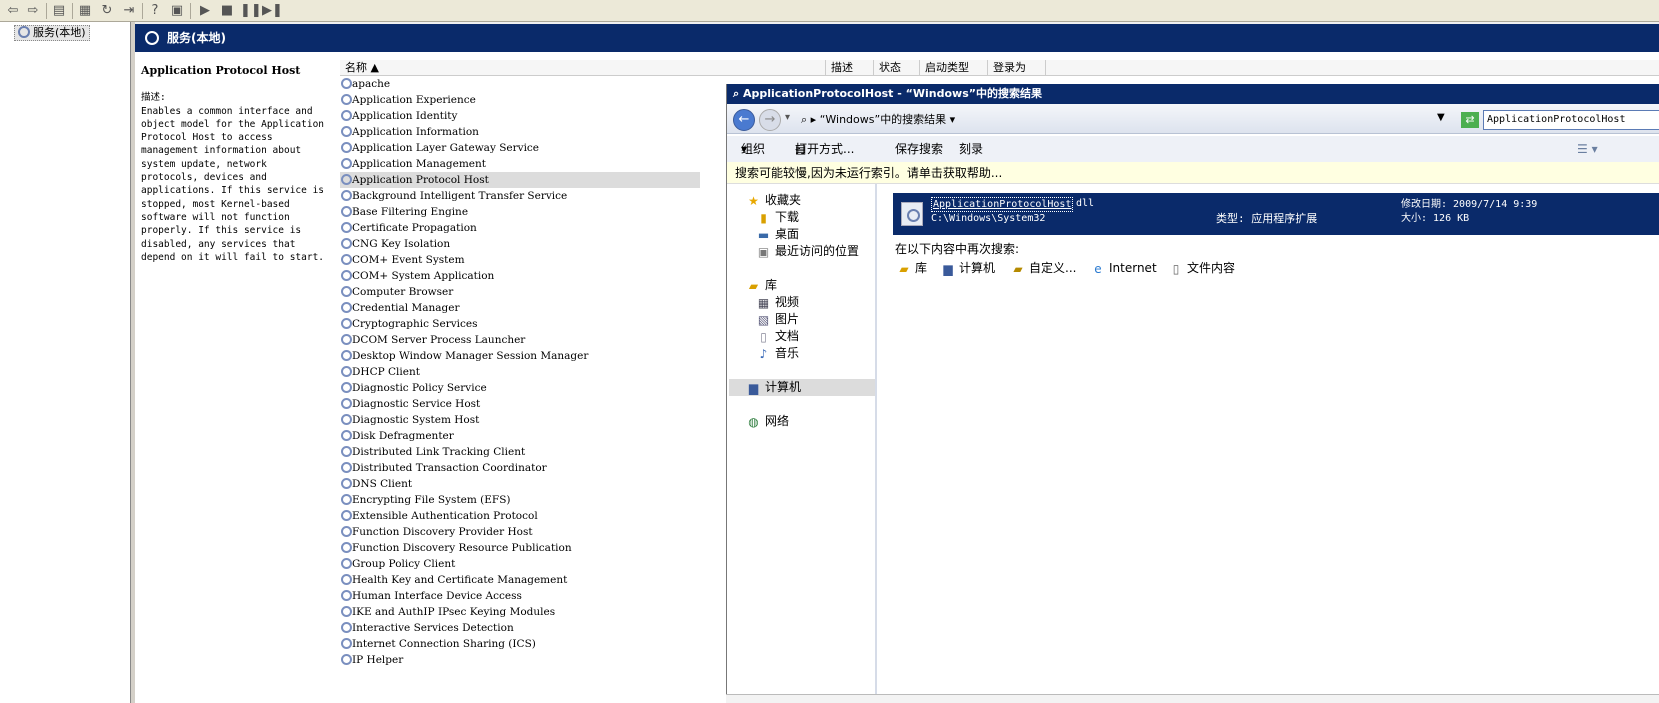 This screenshot has width=1659, height=703. I want to click on service-row: Disk Defragmenter, so click(520, 436).